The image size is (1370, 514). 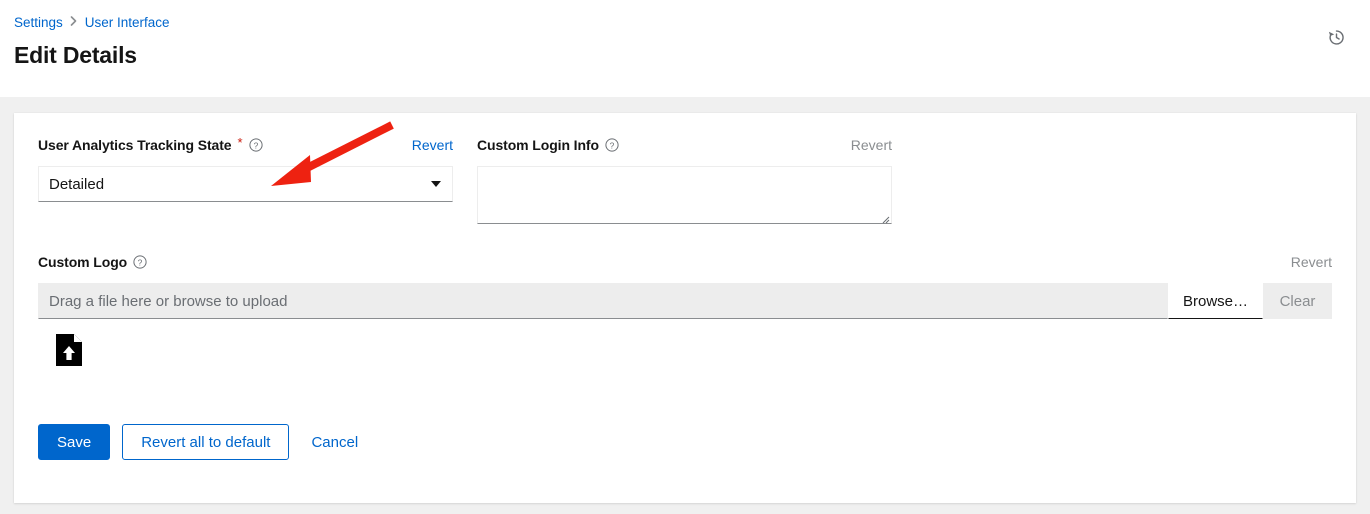 I want to click on save-button: Save, so click(x=74, y=442).